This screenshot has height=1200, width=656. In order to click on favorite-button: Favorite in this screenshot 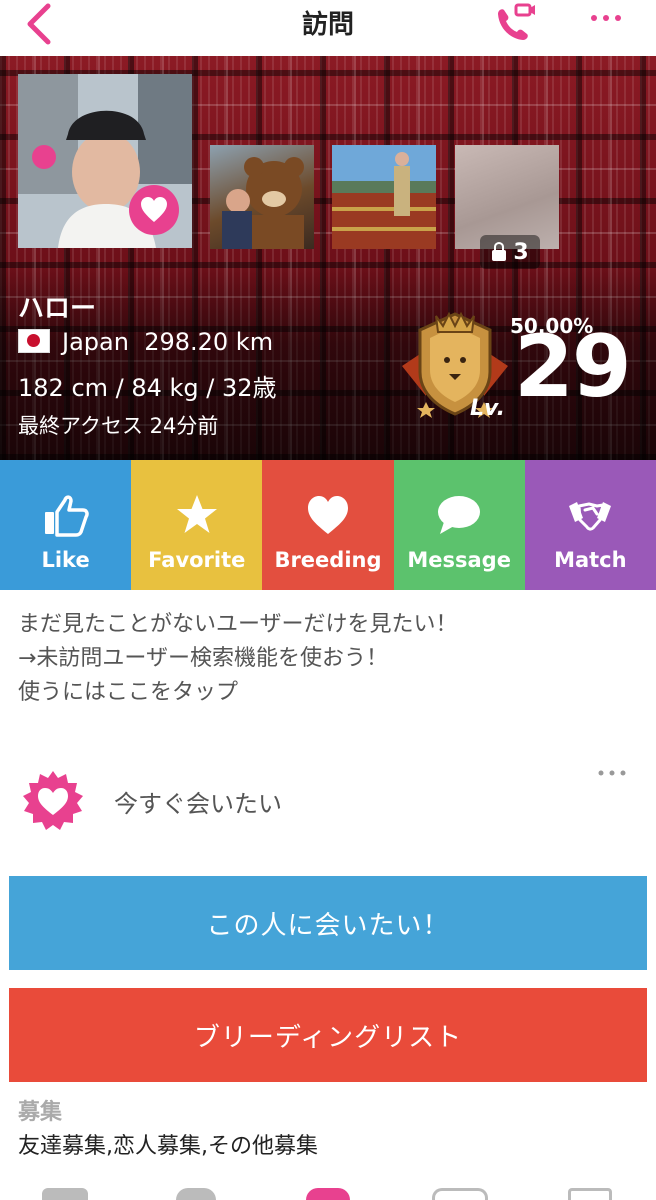, I will do `click(197, 525)`.